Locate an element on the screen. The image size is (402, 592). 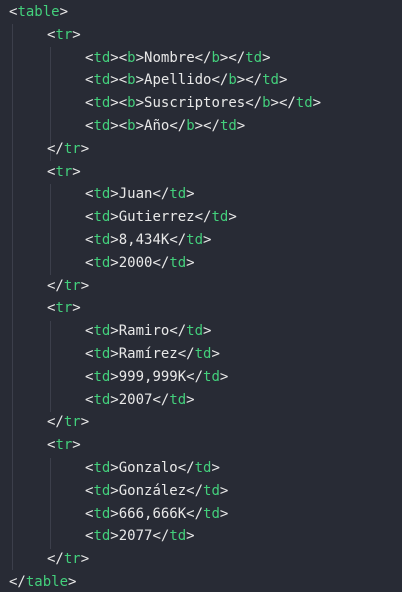
code-line-td: <td><b>Nombre</b></td> is located at coordinates (201, 58).